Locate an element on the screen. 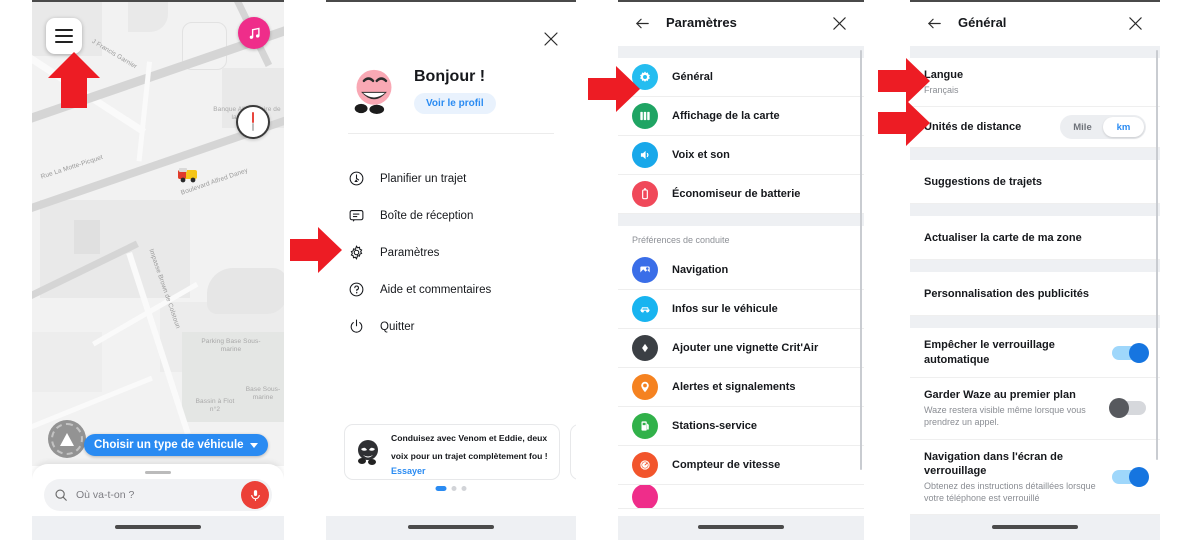  settings-row-partial is located at coordinates (741, 497).